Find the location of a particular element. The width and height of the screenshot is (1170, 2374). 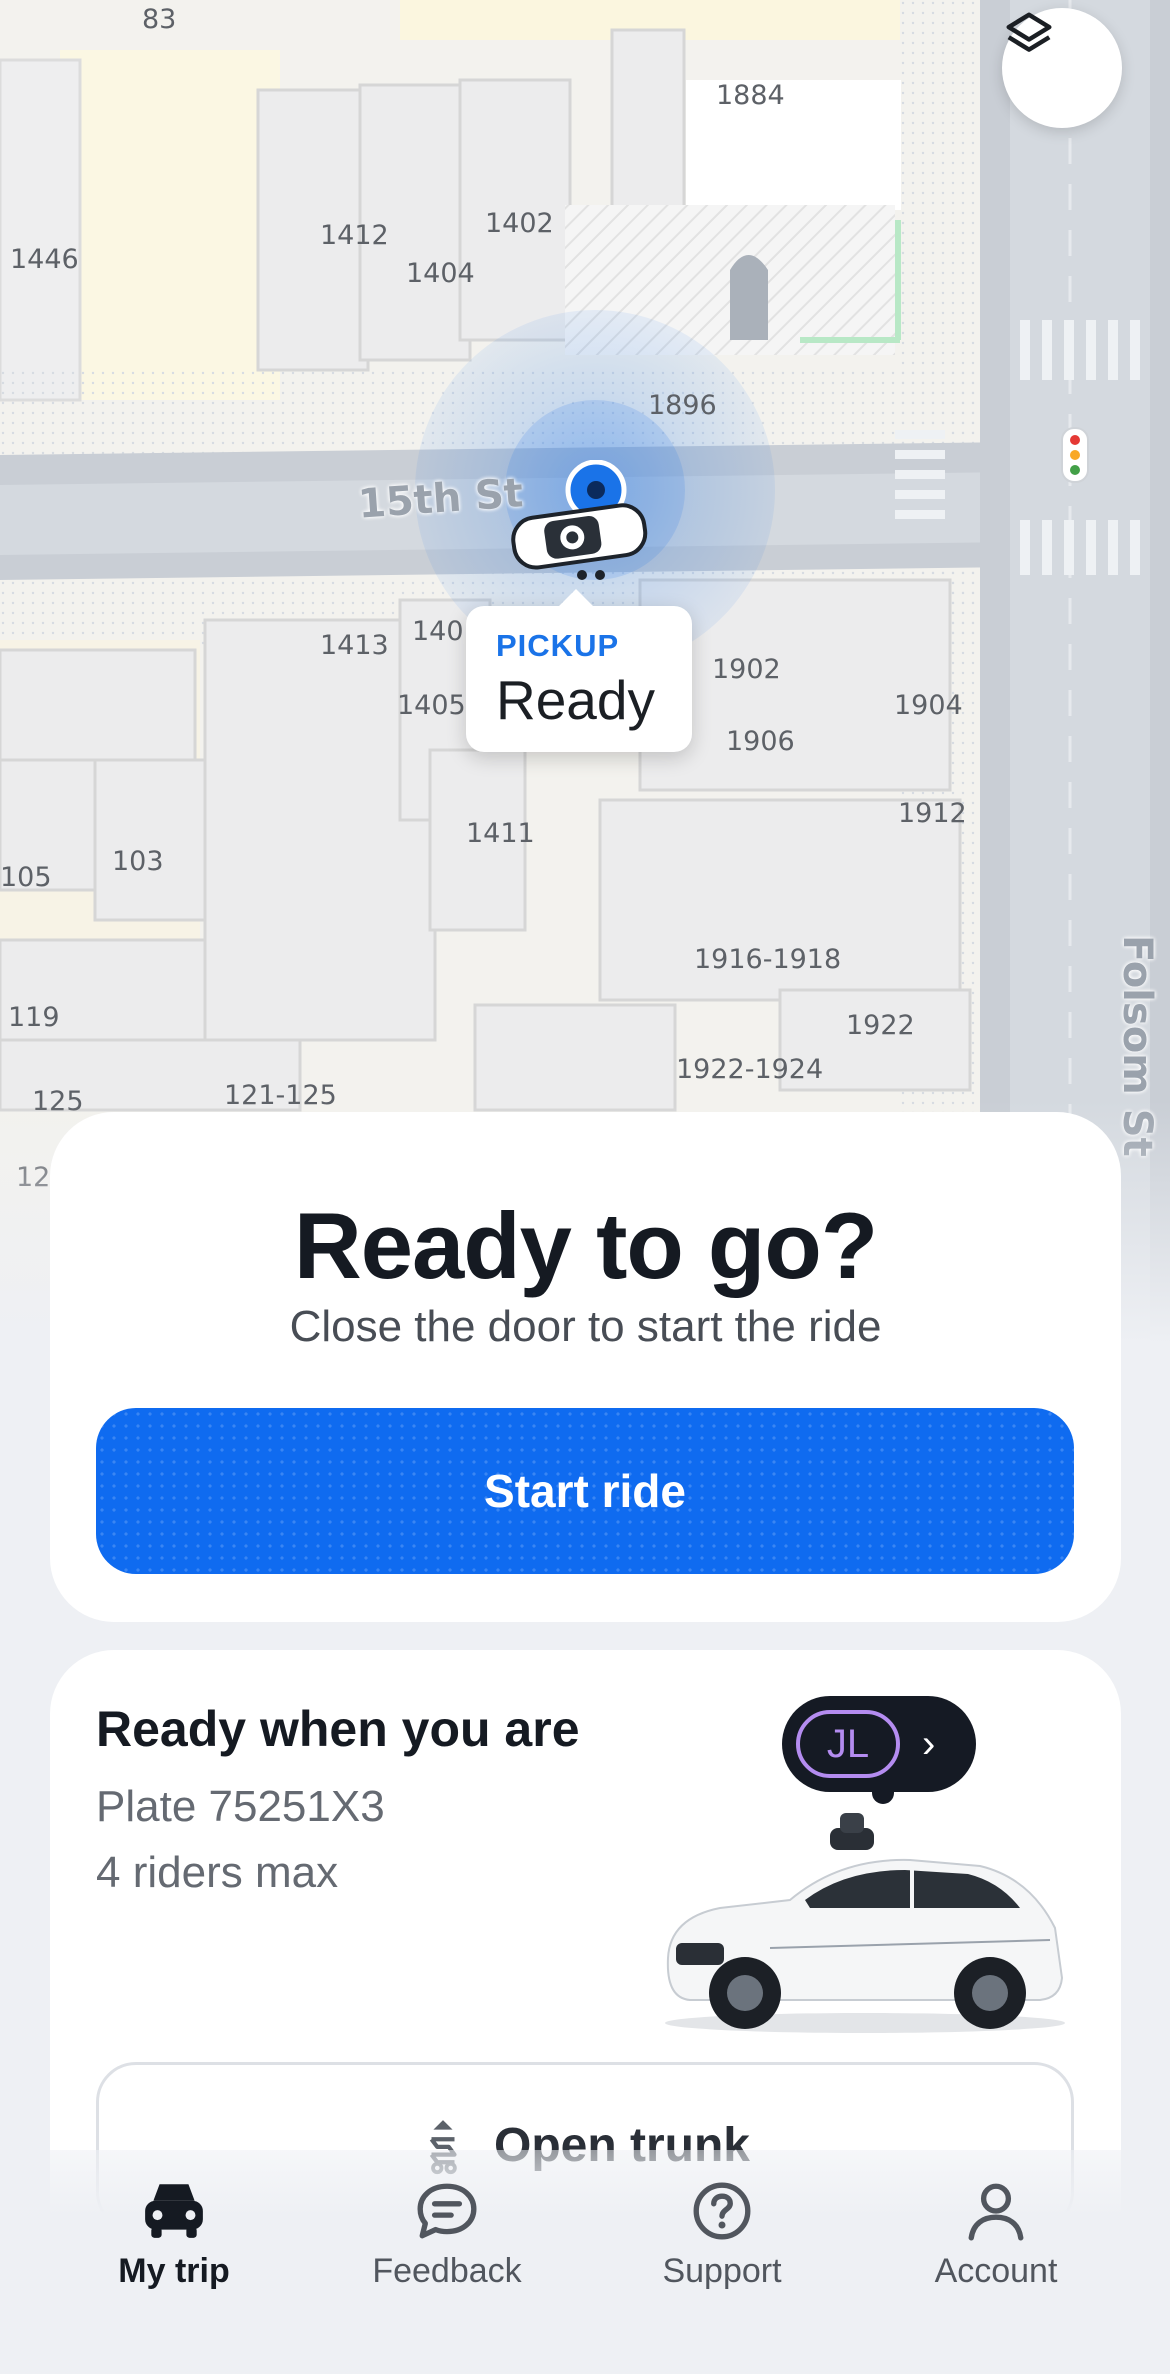

layers-icon is located at coordinates (1029, 32).